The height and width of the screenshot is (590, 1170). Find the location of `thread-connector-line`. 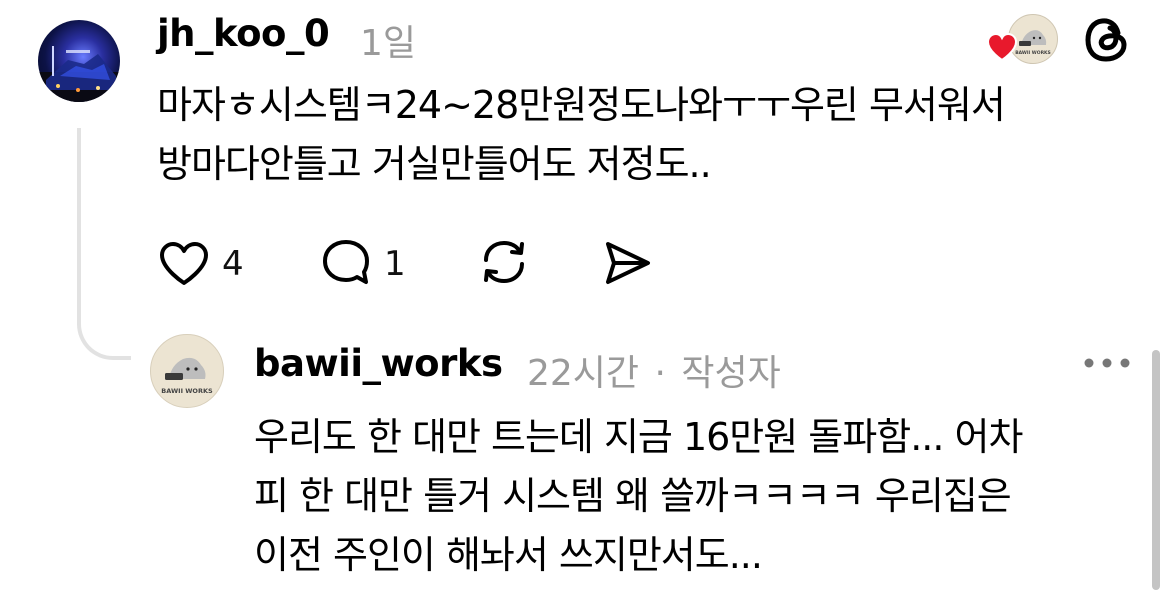

thread-connector-line is located at coordinates (104, 244).